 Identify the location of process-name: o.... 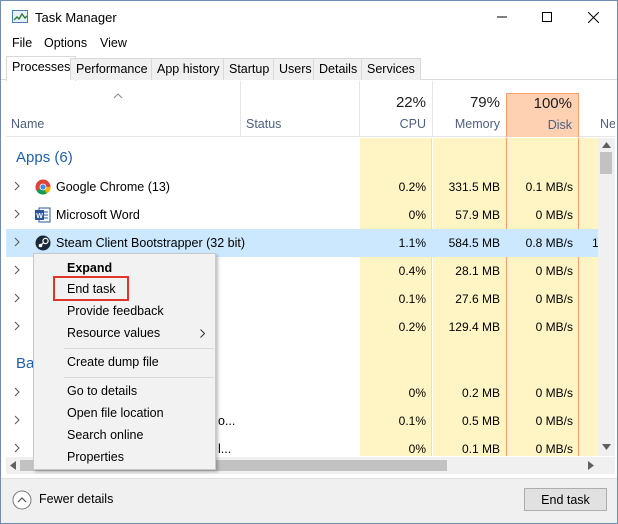
(227, 421).